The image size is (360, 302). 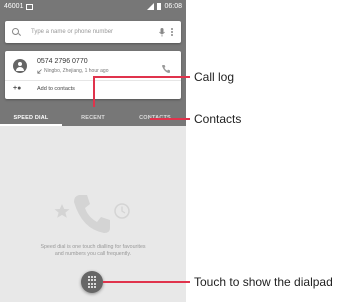 What do you see at coordinates (62, 211) in the screenshot?
I see `star-icon` at bounding box center [62, 211].